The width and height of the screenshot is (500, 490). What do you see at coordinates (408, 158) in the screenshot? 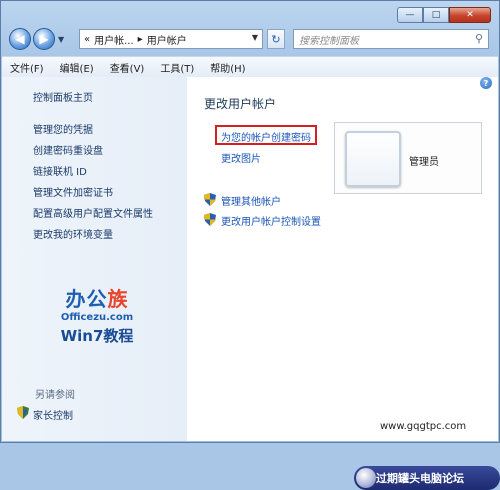
I see `user-account-tile: 管理员` at bounding box center [408, 158].